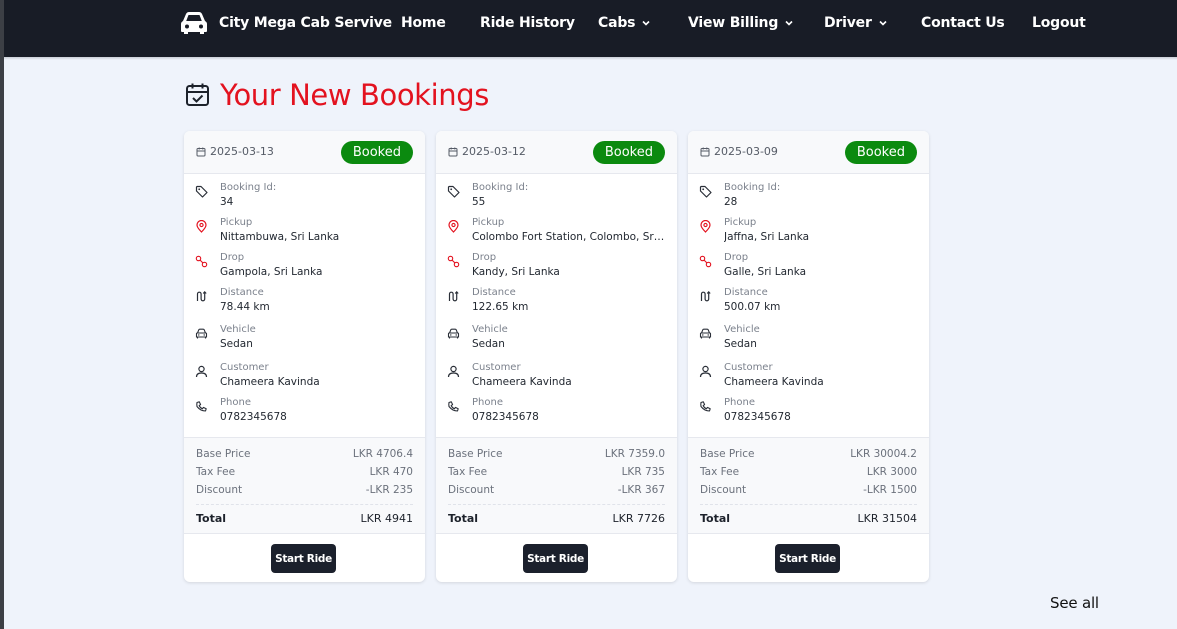  Describe the element at coordinates (634, 454) in the screenshot. I see `price-value: LKR 7359.0` at that location.